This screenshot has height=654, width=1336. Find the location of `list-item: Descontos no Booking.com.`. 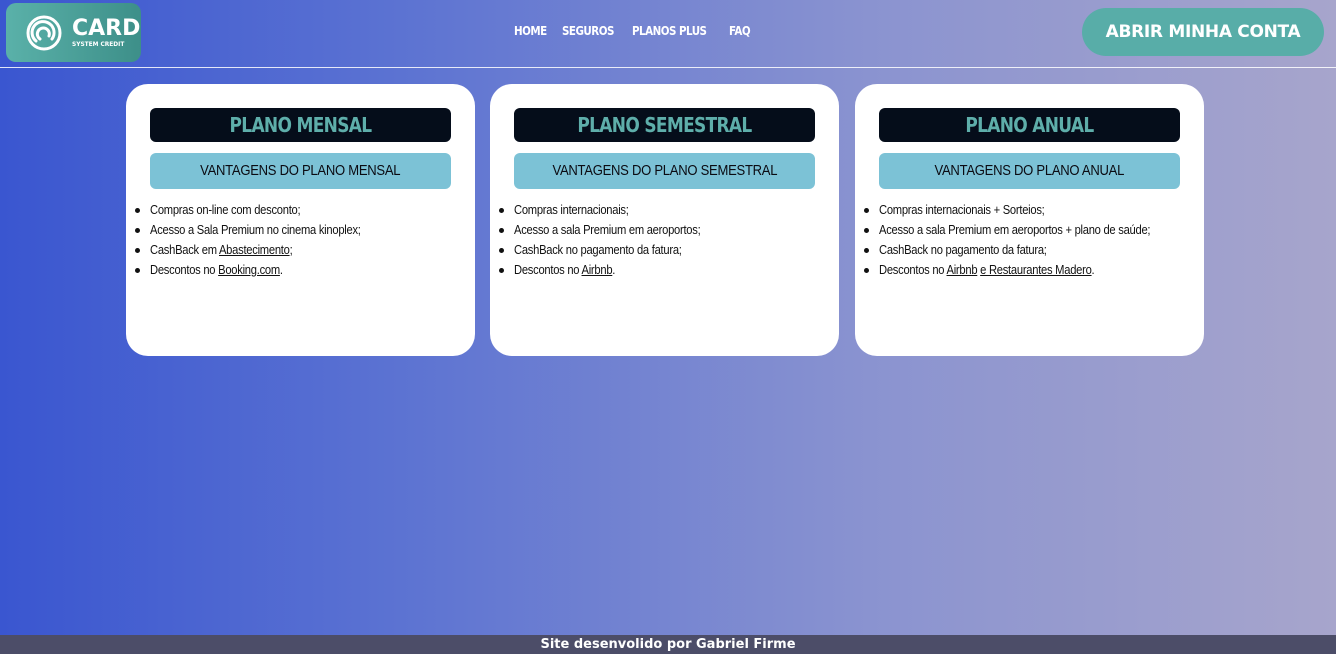

list-item: Descontos no Booking.com. is located at coordinates (302, 270).